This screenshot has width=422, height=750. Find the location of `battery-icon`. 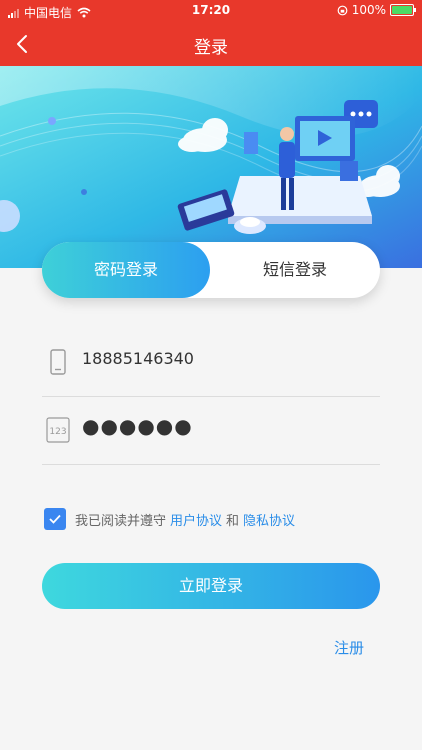

battery-icon is located at coordinates (403, 10).